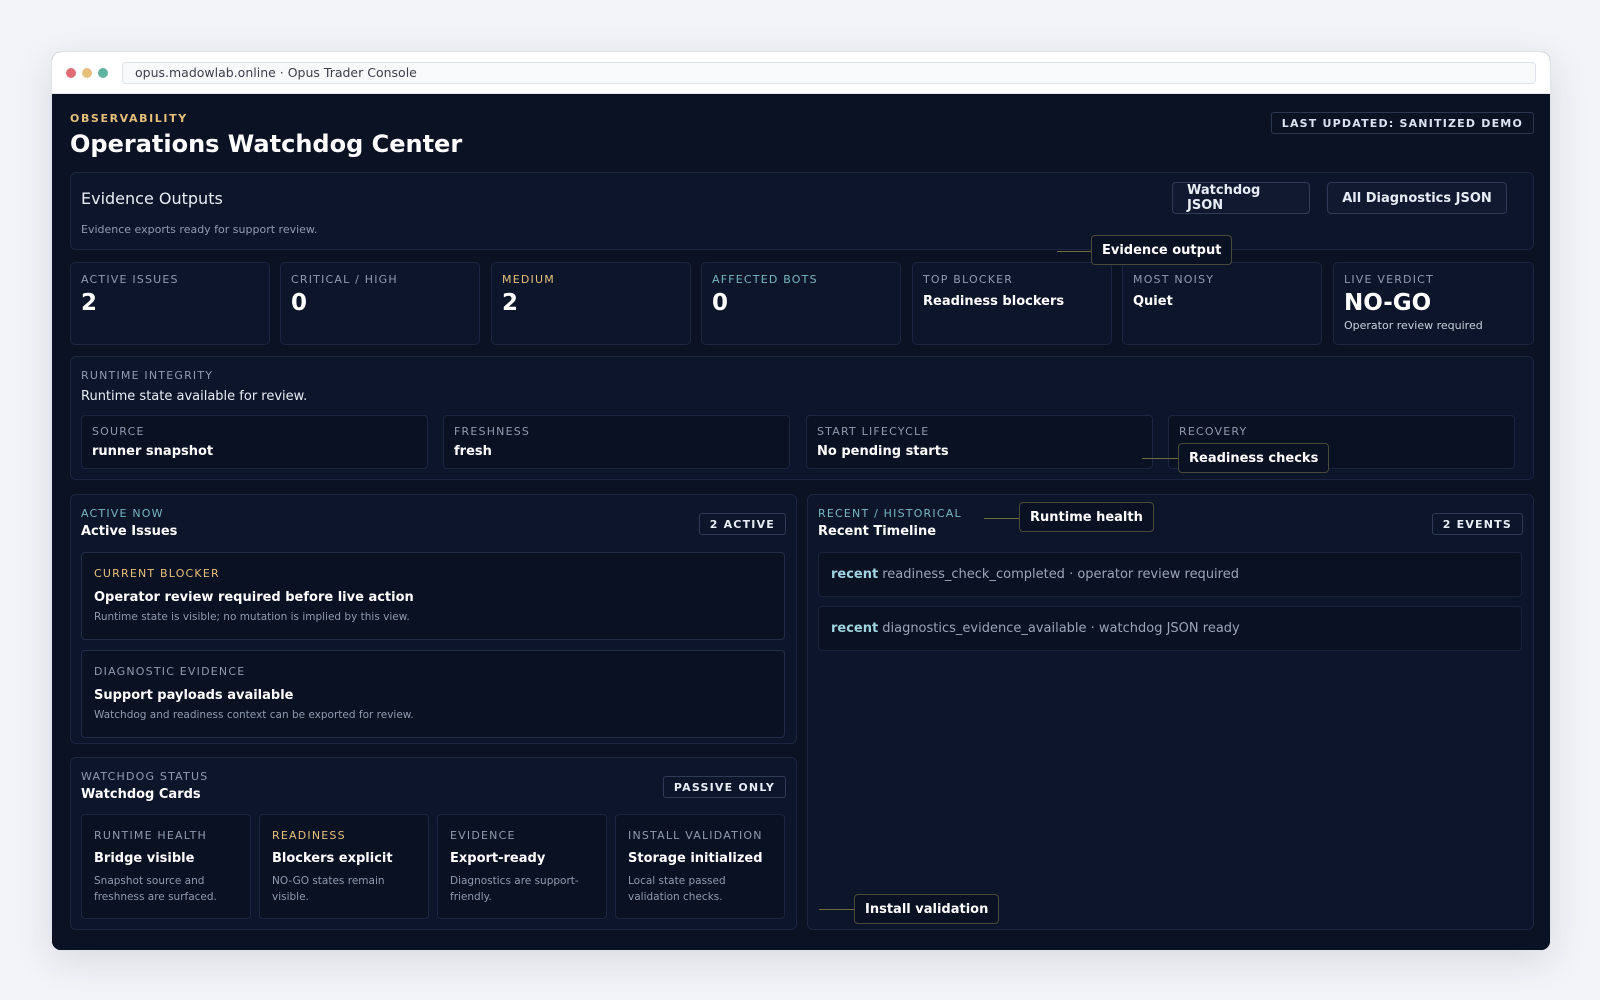 Image resolution: width=1600 pixels, height=1000 pixels. Describe the element at coordinates (877, 531) in the screenshot. I see `timeline-title: Recent Timeline` at that location.